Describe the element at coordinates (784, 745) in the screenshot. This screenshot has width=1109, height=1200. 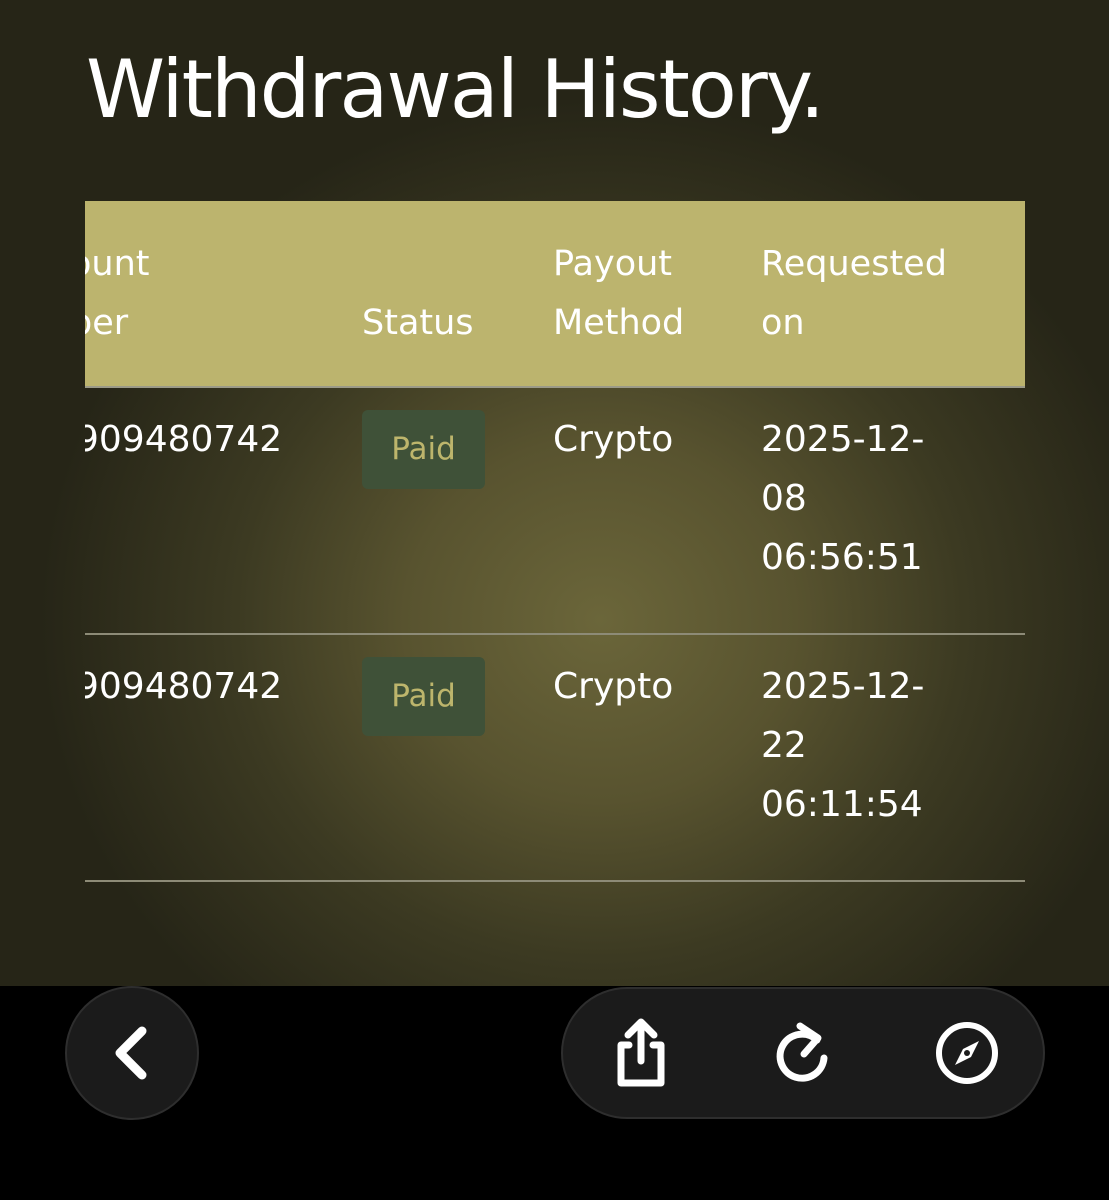
I see `requested-on-day: 22` at that location.